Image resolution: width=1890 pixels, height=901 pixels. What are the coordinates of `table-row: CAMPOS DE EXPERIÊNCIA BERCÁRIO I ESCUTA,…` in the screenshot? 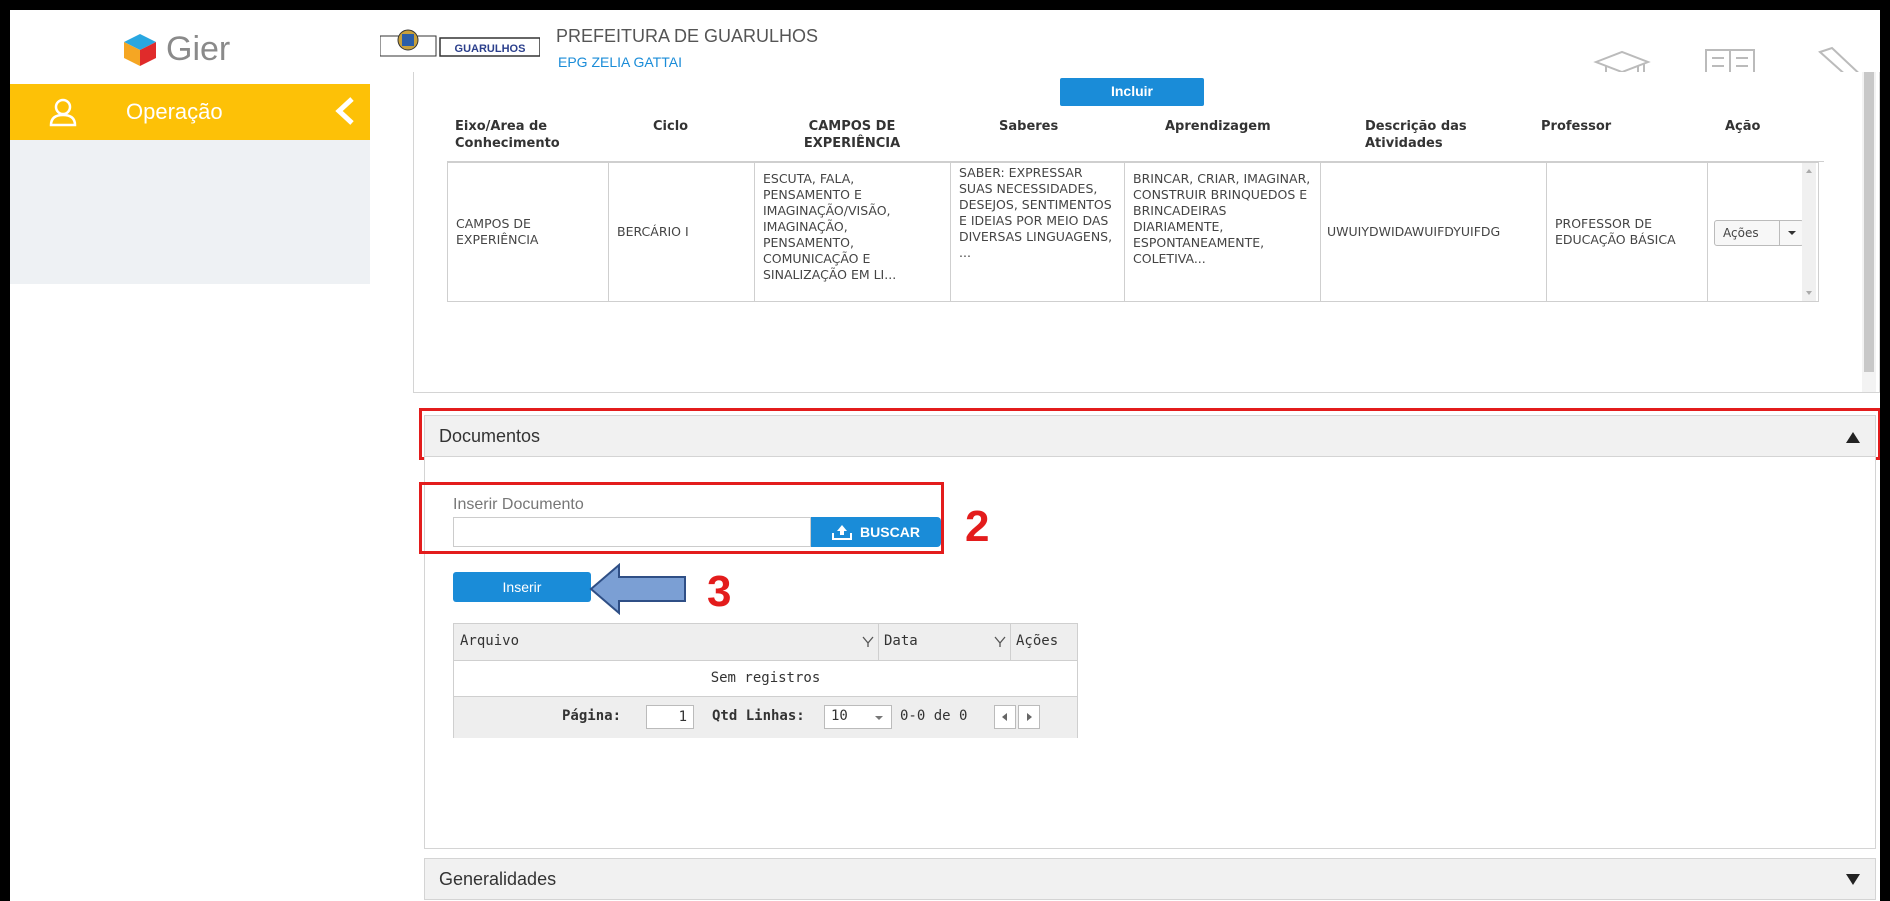 It's located at (1133, 232).